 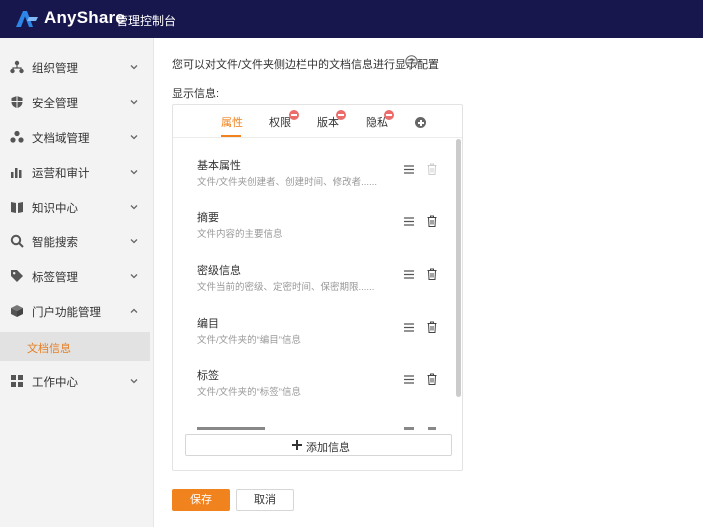 I want to click on add-info-label: 添加信息, so click(x=328, y=448).